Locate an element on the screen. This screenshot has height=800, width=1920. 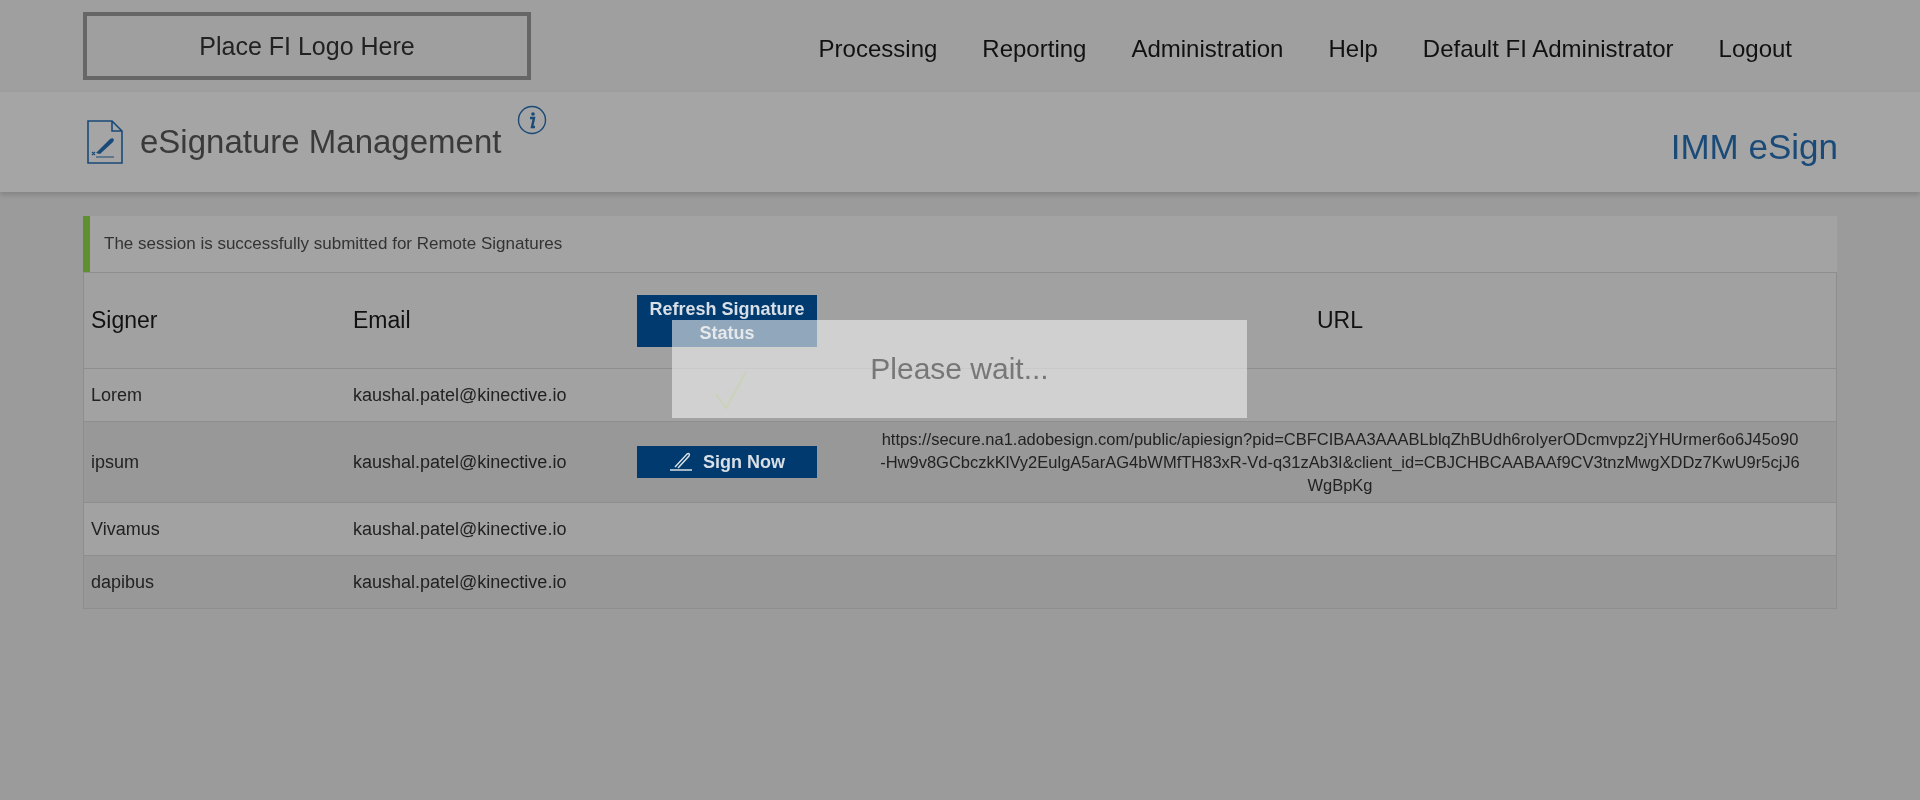
nav-link: Logout is located at coordinates (1755, 49).